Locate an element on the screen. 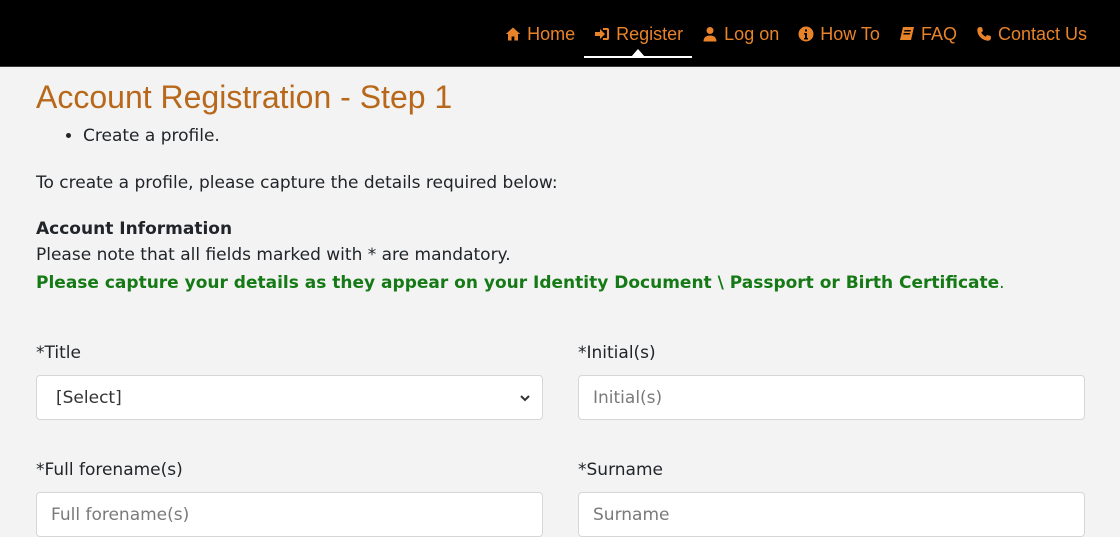 This screenshot has width=1120, height=537. nav-label: Contact Us is located at coordinates (1042, 33).